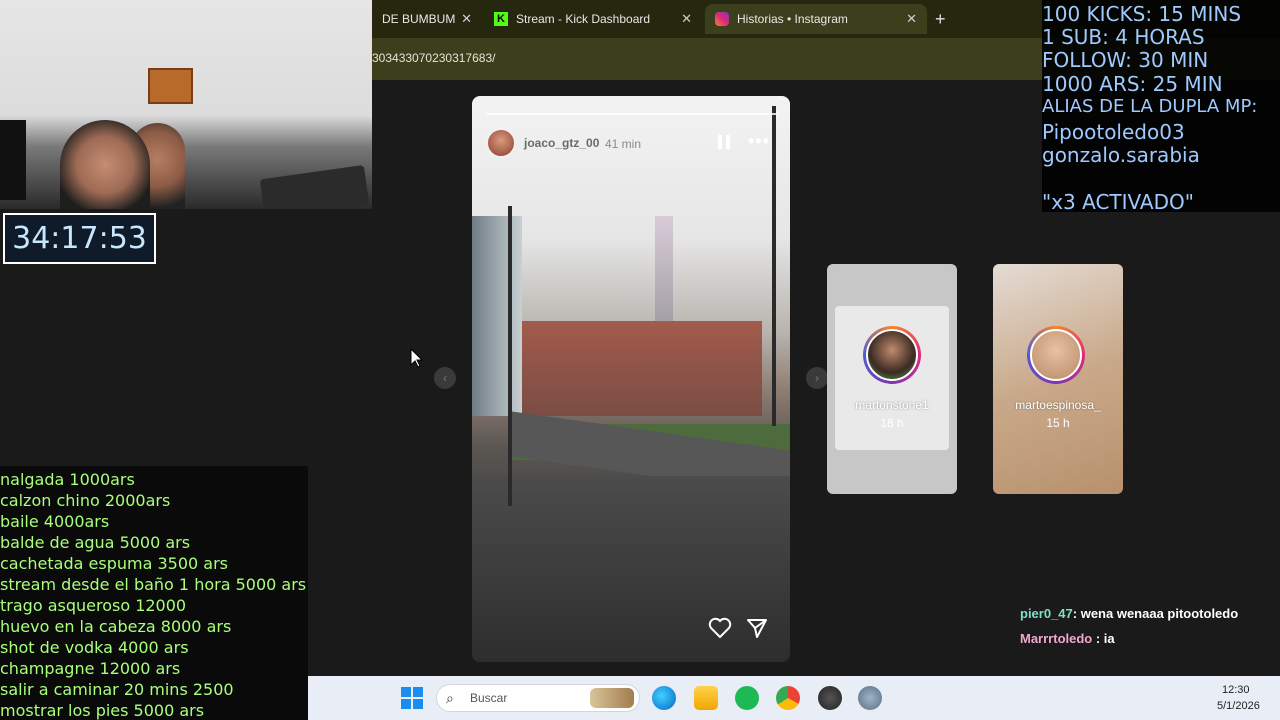 The image size is (1280, 720). Describe the element at coordinates (632, 114) in the screenshot. I see `story-progress-bar` at that location.